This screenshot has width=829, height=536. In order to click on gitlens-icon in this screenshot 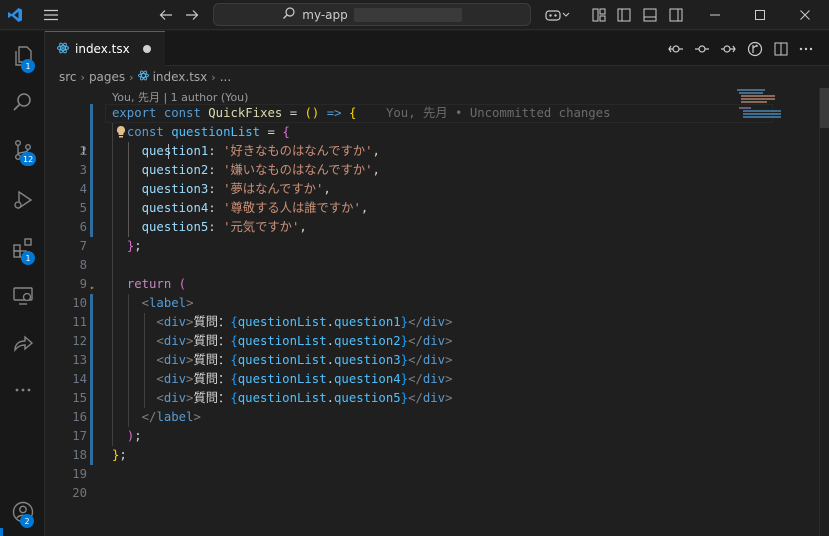, I will do `click(755, 48)`.